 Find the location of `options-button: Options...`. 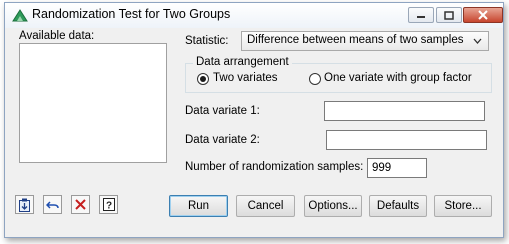

options-button: Options... is located at coordinates (333, 206).